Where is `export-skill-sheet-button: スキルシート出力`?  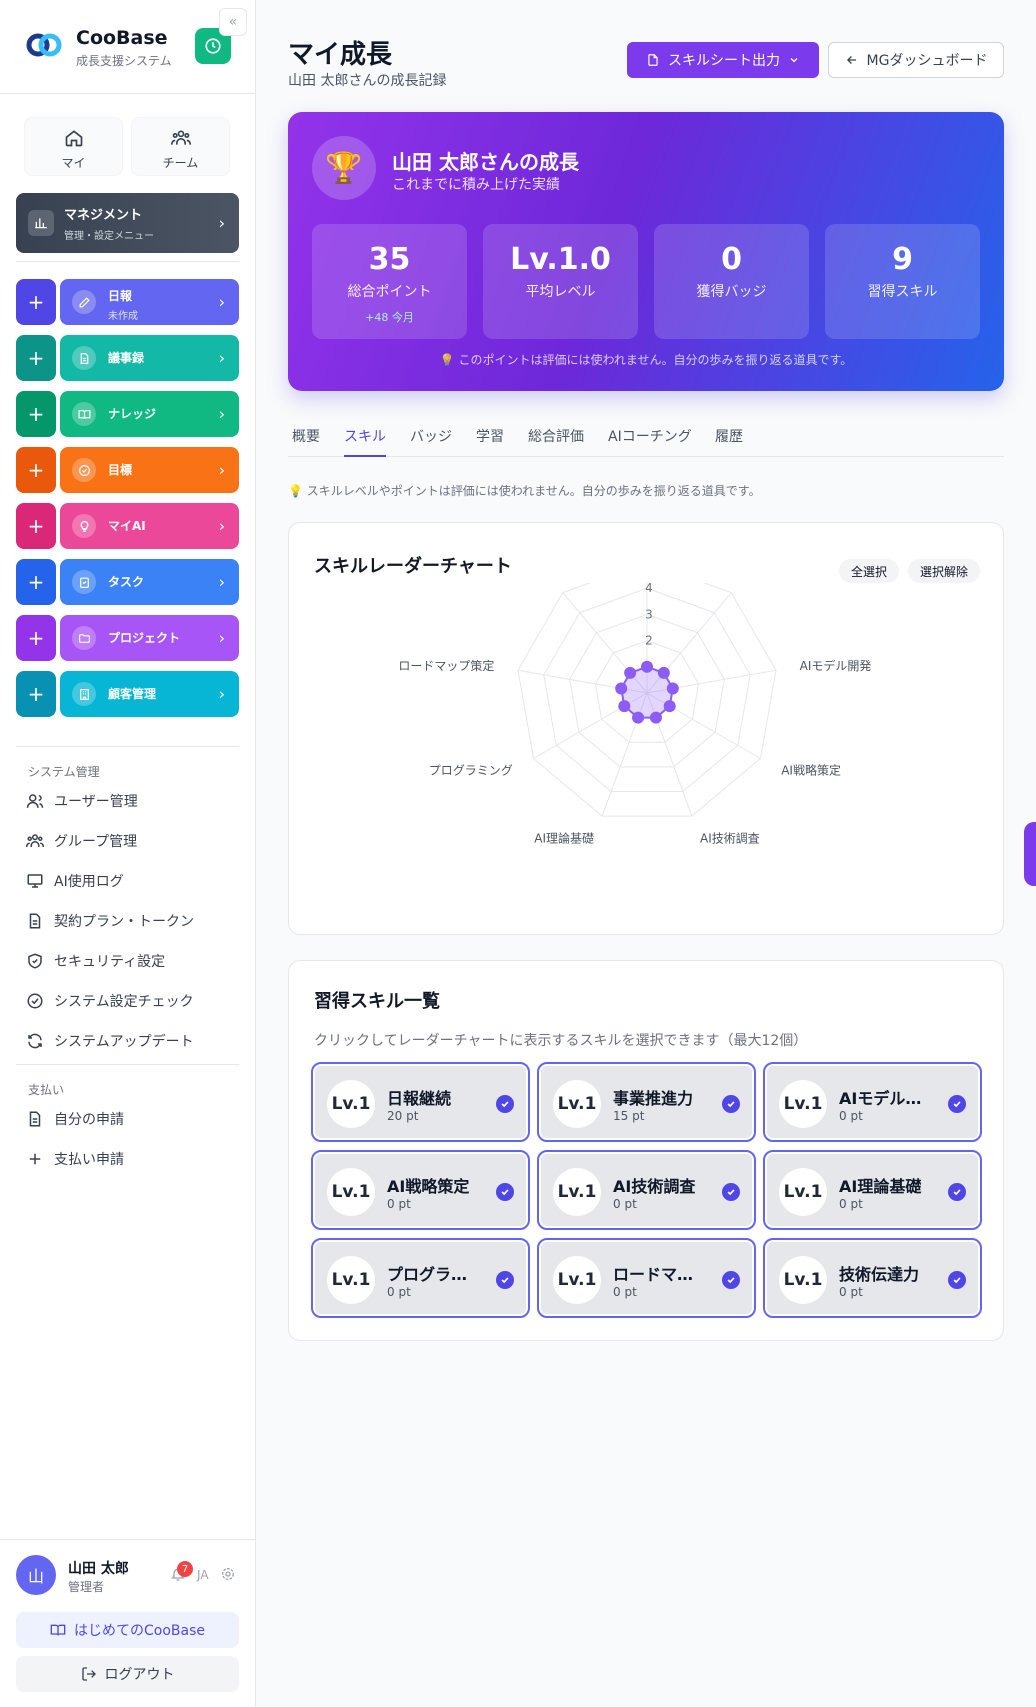 export-skill-sheet-button: スキルシート出力 is located at coordinates (723, 60).